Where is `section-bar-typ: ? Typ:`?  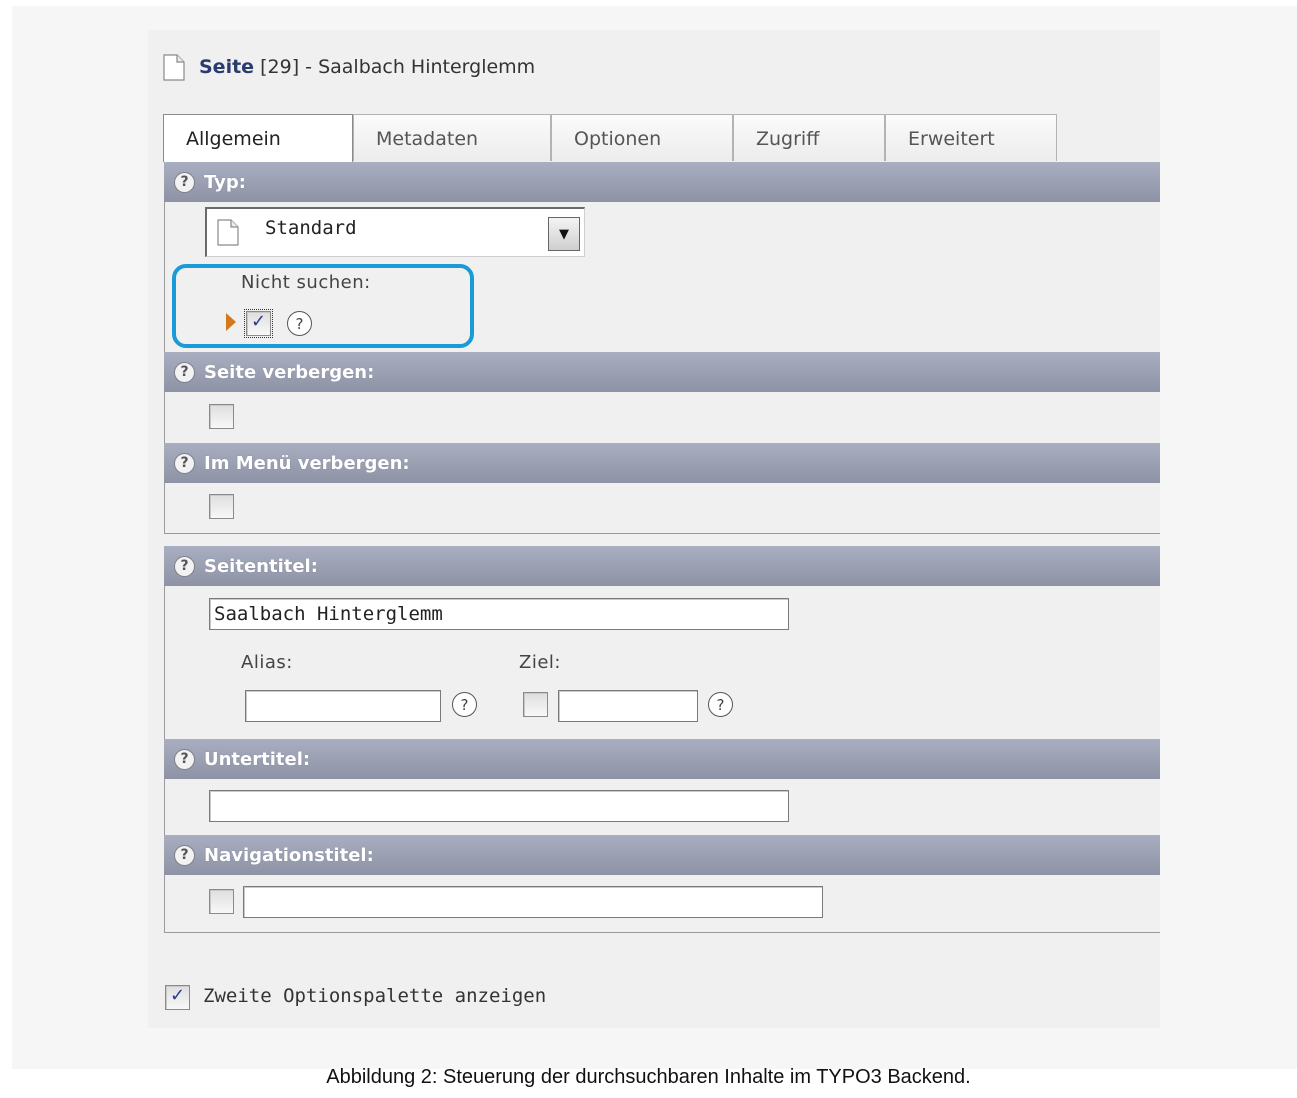
section-bar-typ: ? Typ: is located at coordinates (662, 182).